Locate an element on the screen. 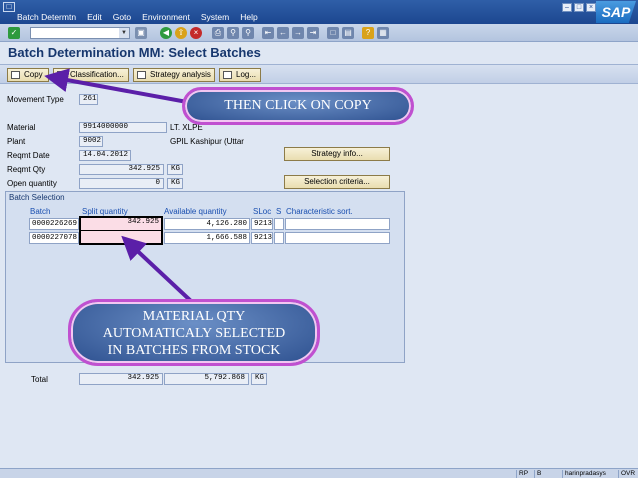  command-field: ▼ is located at coordinates (80, 33).